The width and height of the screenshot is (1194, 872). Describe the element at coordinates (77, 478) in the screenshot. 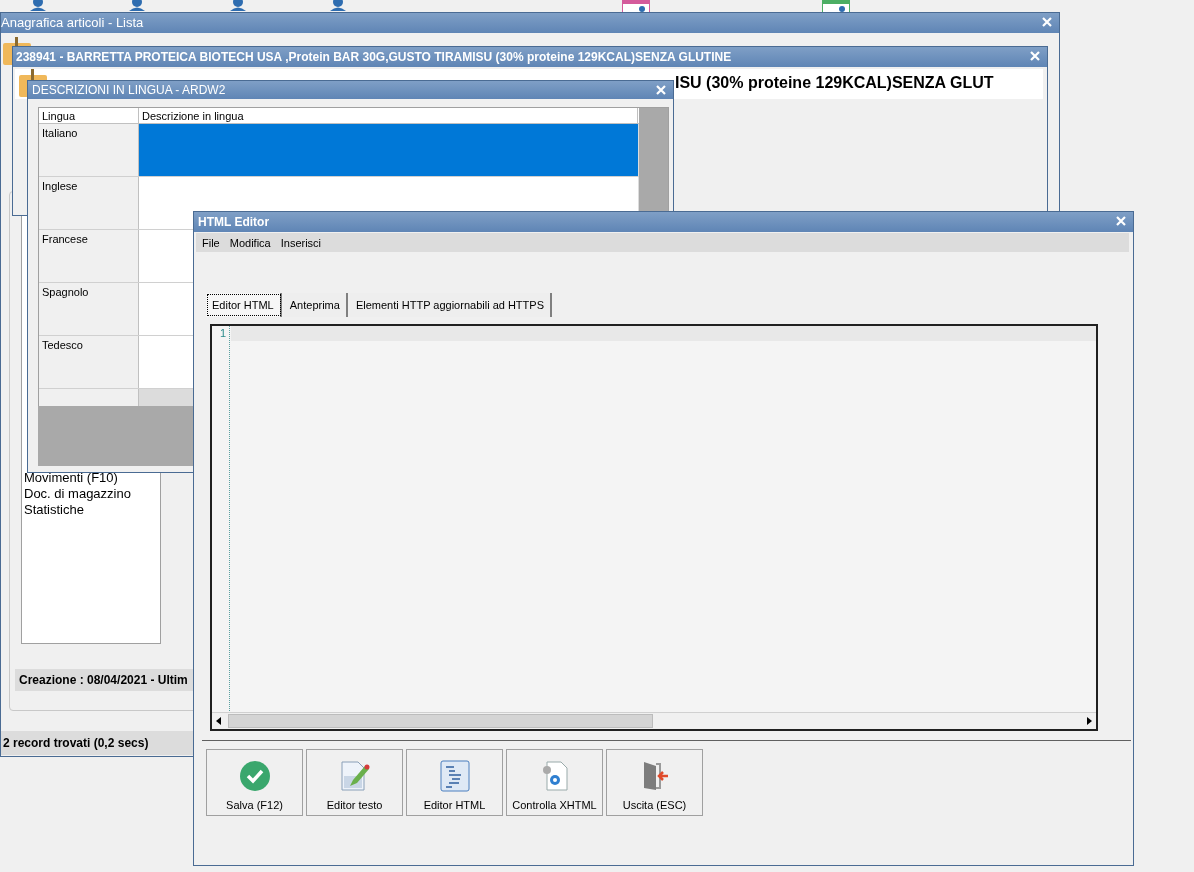

I see `list-item: Movimenti (F10)` at that location.